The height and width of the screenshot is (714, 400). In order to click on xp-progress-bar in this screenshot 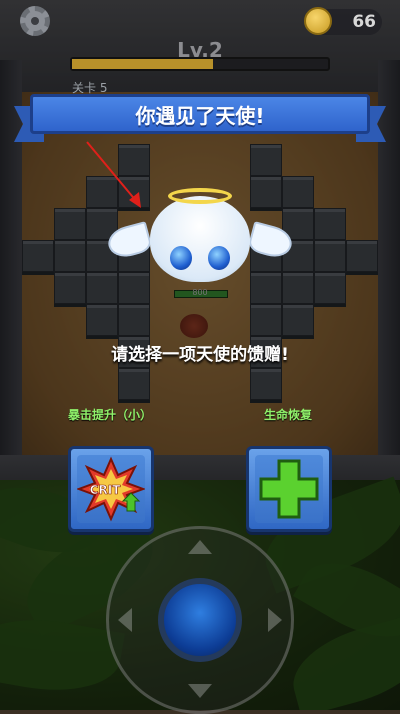, I will do `click(200, 64)`.